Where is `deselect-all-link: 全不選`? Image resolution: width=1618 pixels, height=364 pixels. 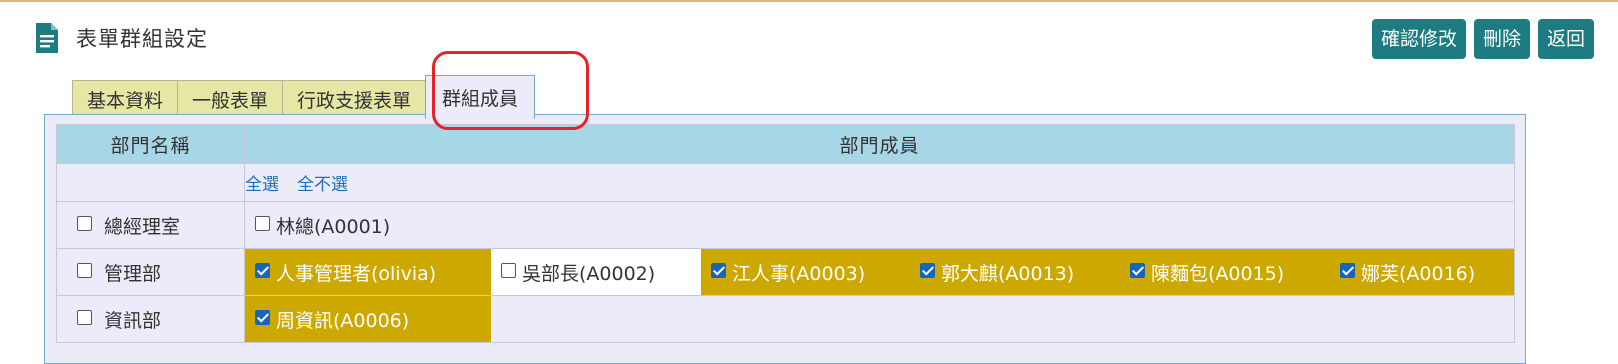 deselect-all-link: 全不選 is located at coordinates (322, 185).